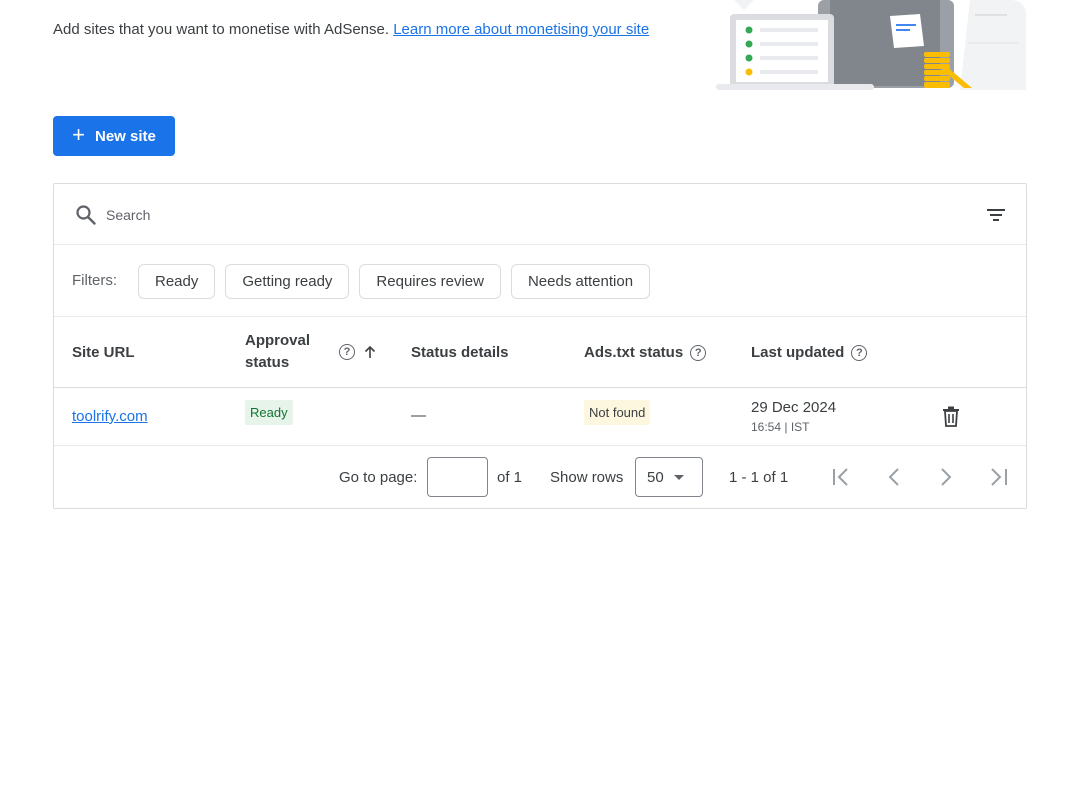 This screenshot has height=795, width=1080. What do you see at coordinates (278, 340) in the screenshot?
I see `column-header-approval-line1: Approval` at bounding box center [278, 340].